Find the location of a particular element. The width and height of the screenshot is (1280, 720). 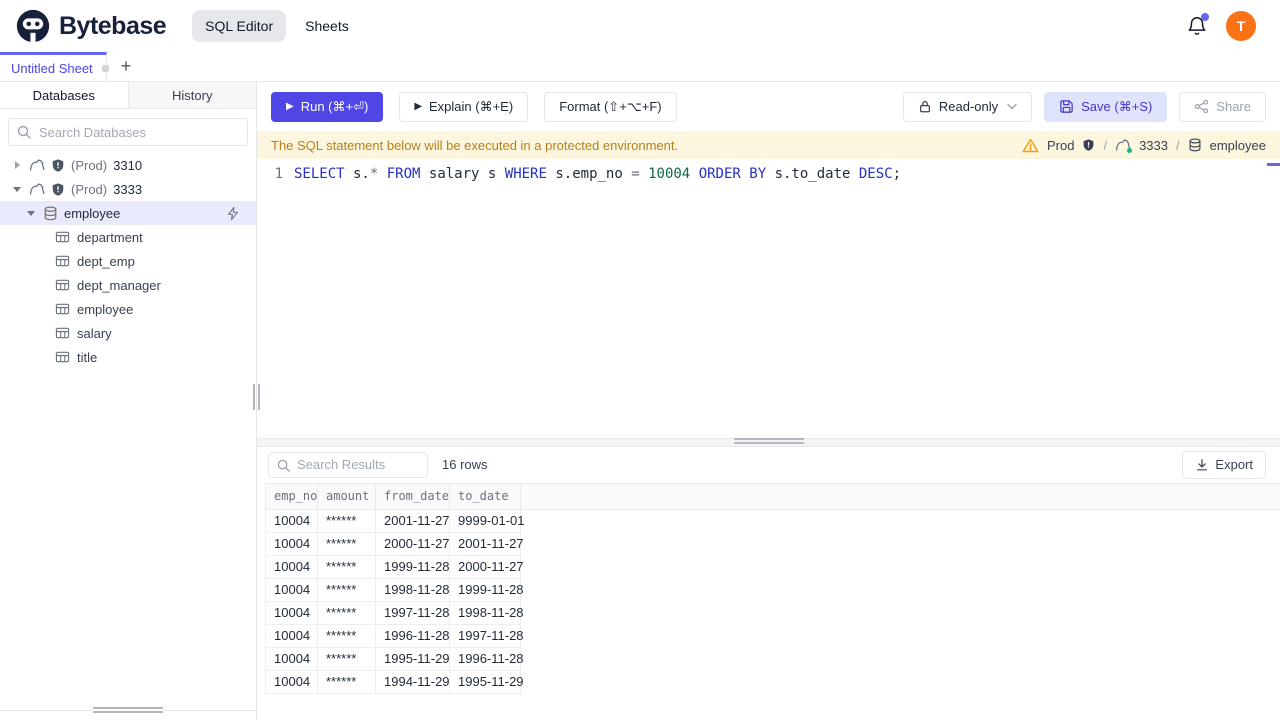

format-button: Format (⇧+⌥+F) is located at coordinates (610, 106).